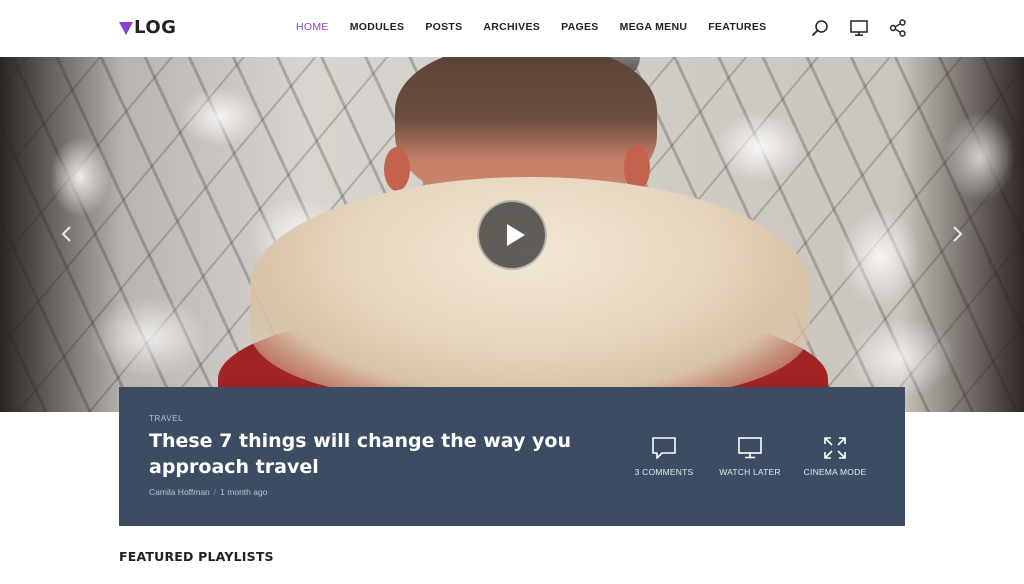 The height and width of the screenshot is (584, 1024). What do you see at coordinates (155, 27) in the screenshot?
I see `logo-text: LOG` at bounding box center [155, 27].